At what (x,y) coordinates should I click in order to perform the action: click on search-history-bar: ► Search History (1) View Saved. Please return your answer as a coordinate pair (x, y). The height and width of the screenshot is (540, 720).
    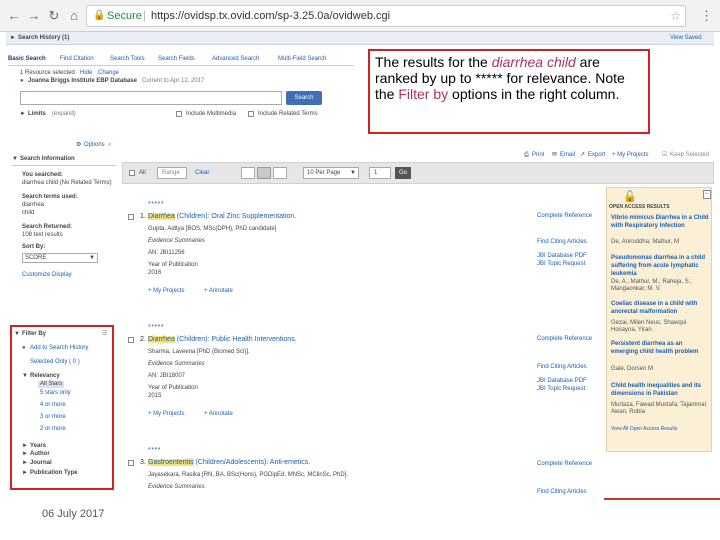
    Looking at the image, I should click on (360, 38).